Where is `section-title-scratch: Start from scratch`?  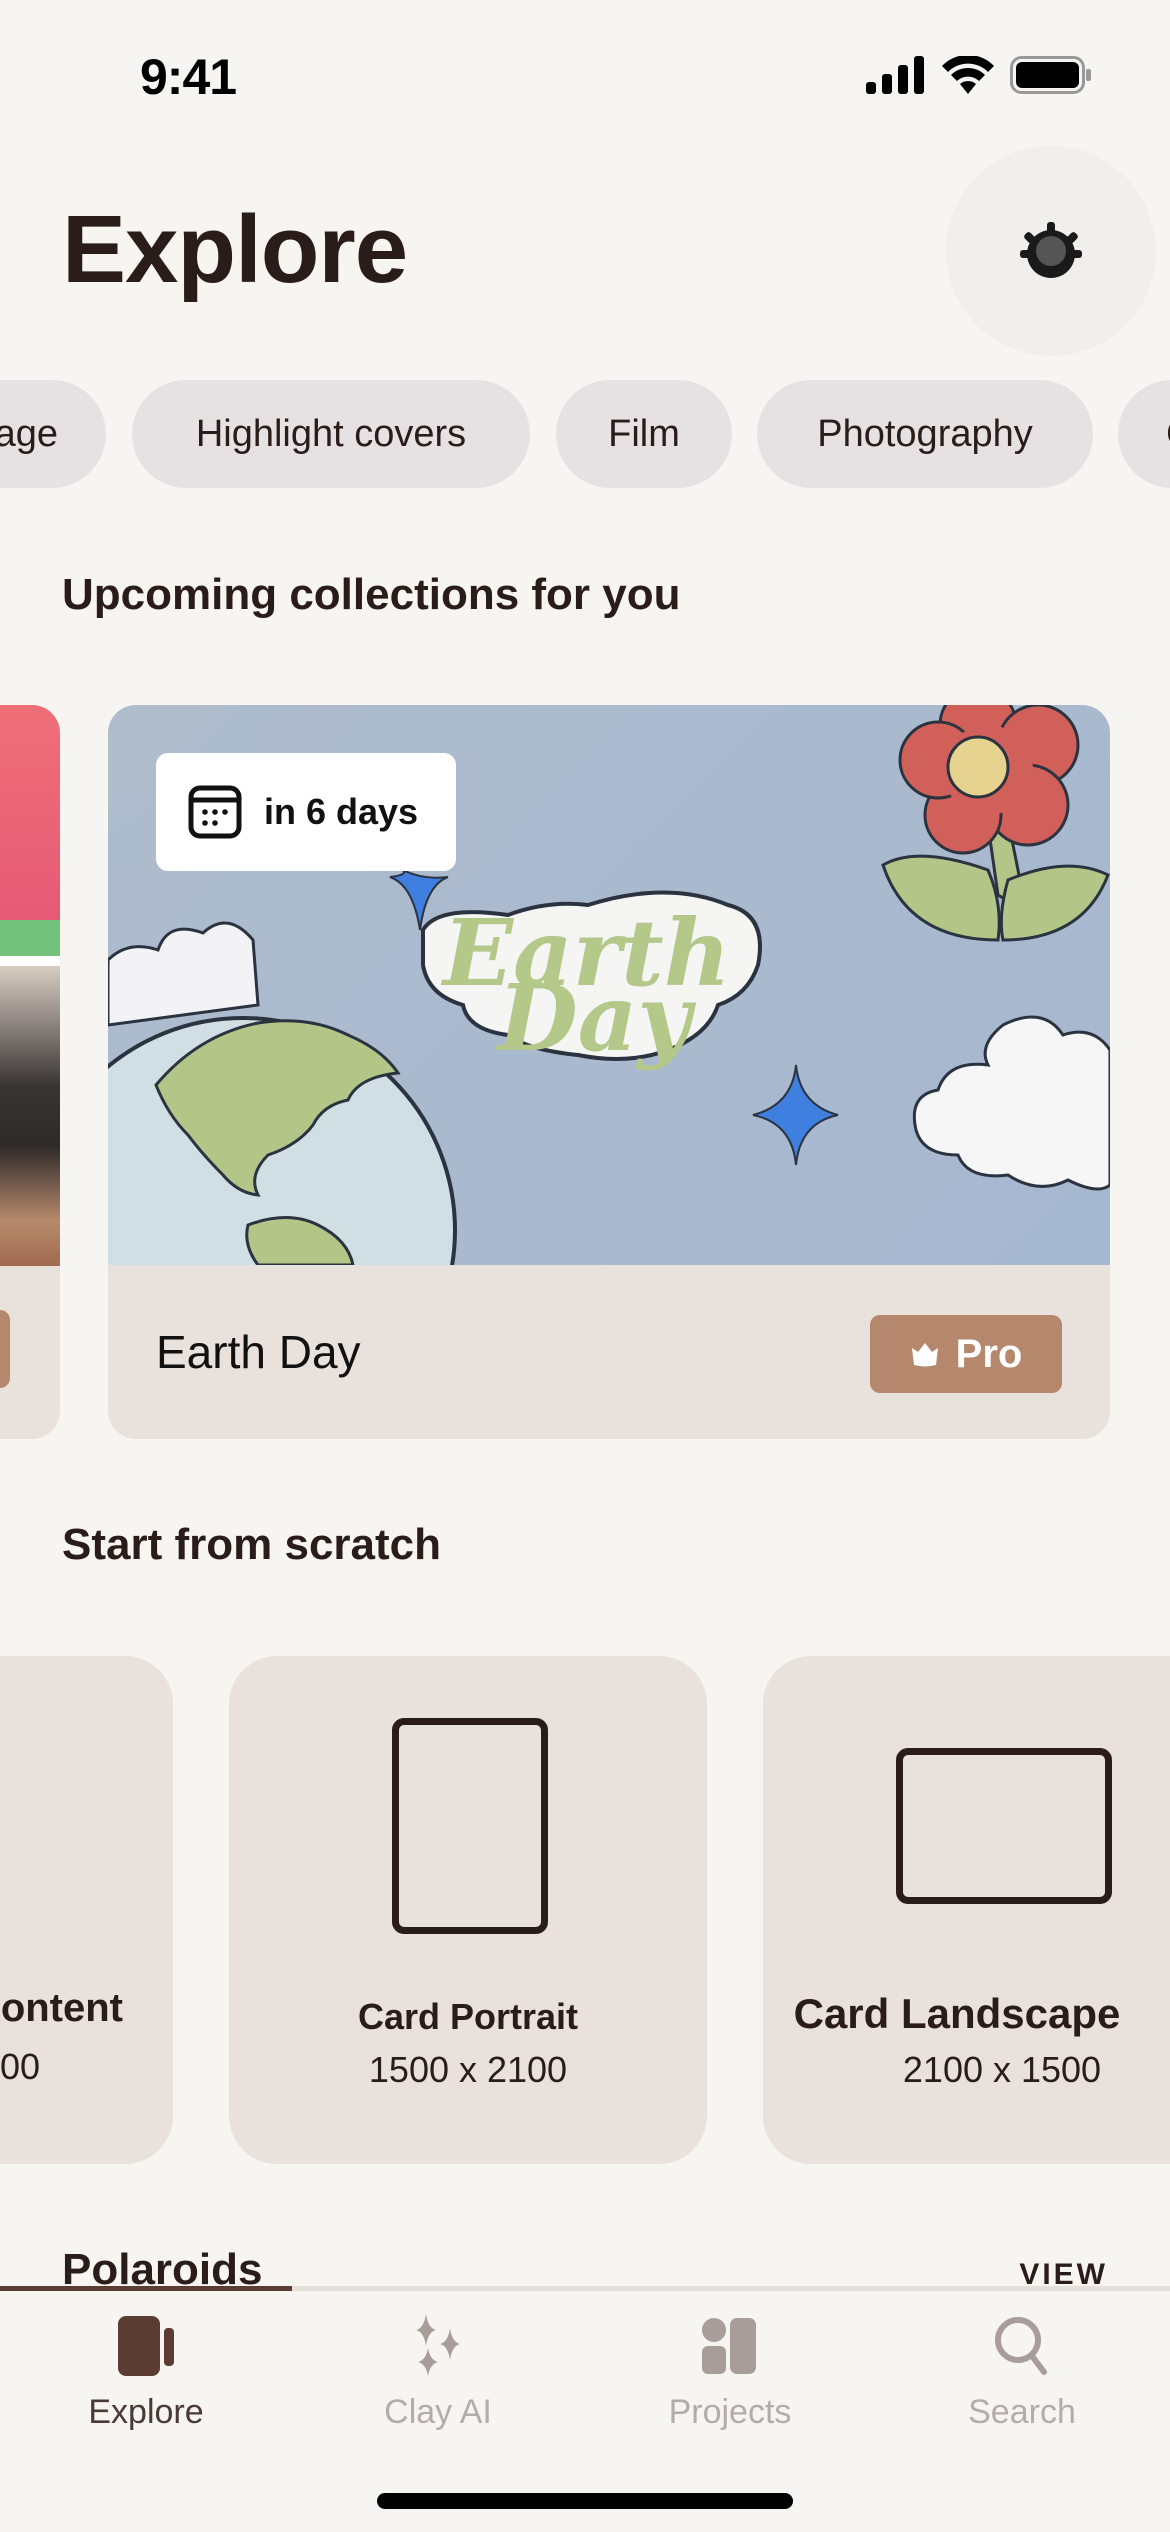 section-title-scratch: Start from scratch is located at coordinates (252, 1544).